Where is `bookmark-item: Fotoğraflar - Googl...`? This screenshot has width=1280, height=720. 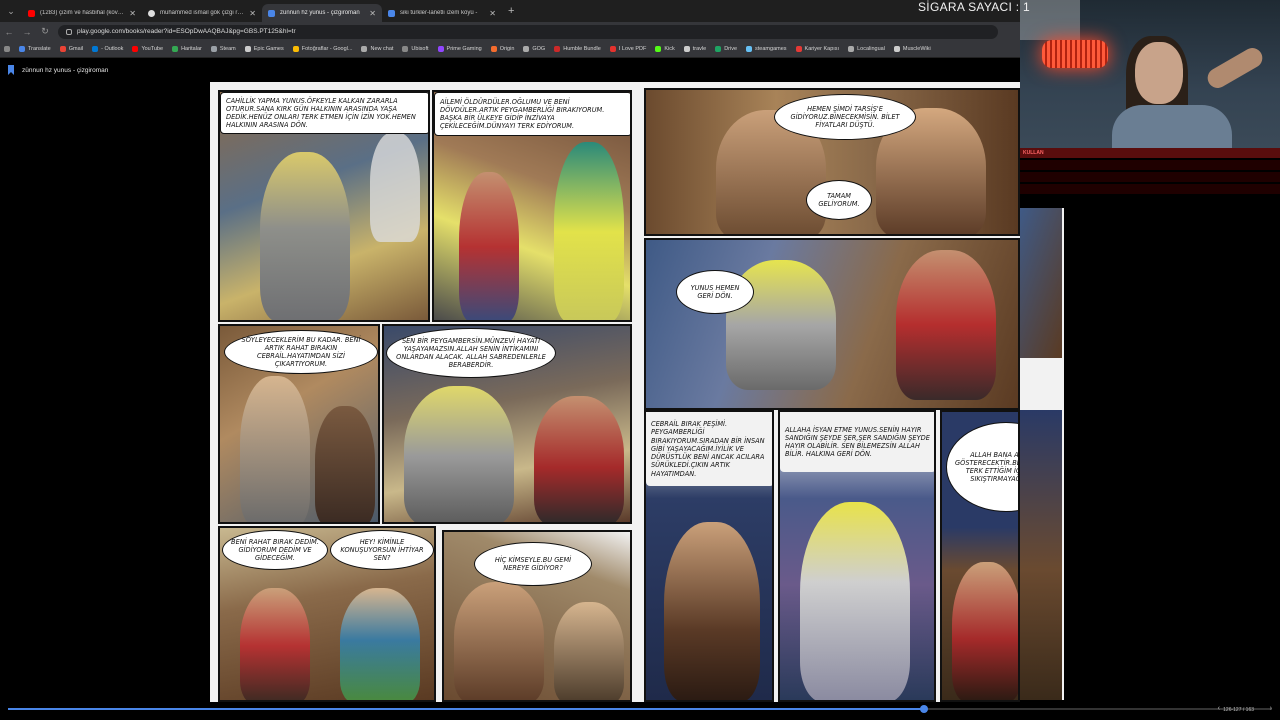 bookmark-item: Fotoğraflar - Googl... is located at coordinates (322, 49).